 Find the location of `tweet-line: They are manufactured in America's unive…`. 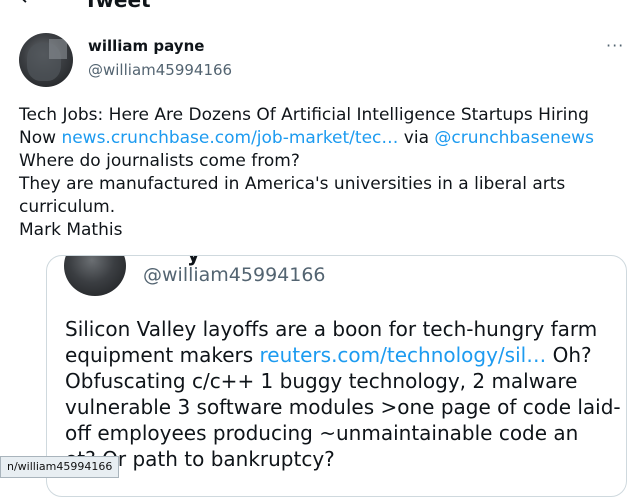

tweet-line: They are manufactured in America's unive… is located at coordinates (292, 184).